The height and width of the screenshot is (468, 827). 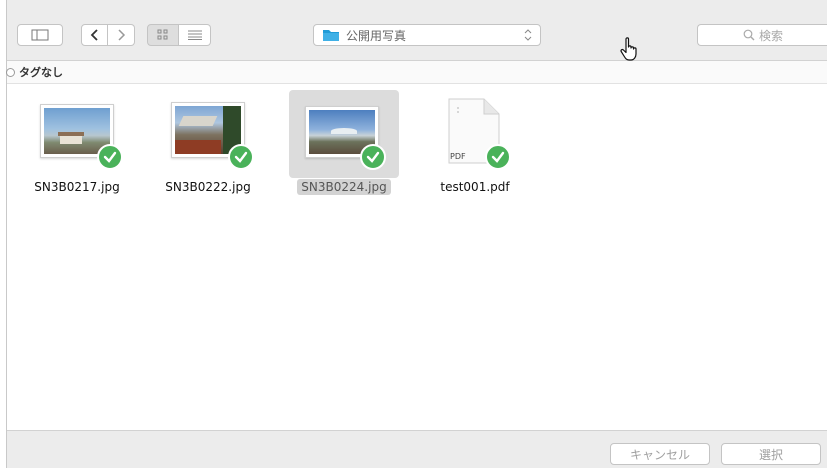 I want to click on search-placeholder: 検索, so click(x=770, y=35).